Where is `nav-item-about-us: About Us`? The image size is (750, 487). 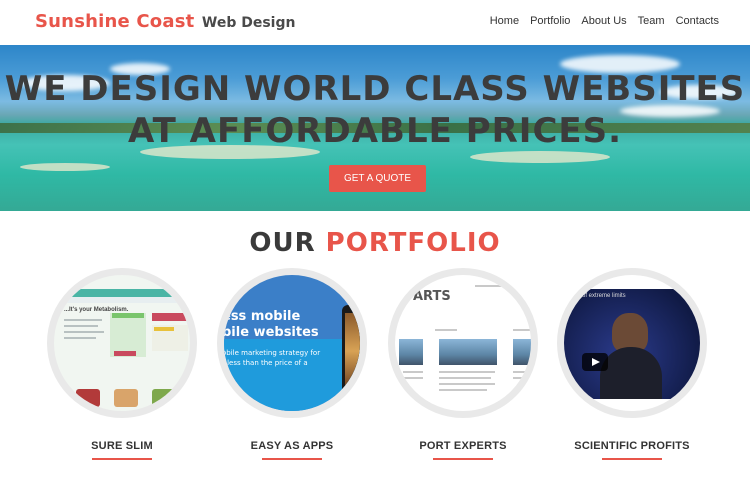 nav-item-about-us: About Us is located at coordinates (603, 21).